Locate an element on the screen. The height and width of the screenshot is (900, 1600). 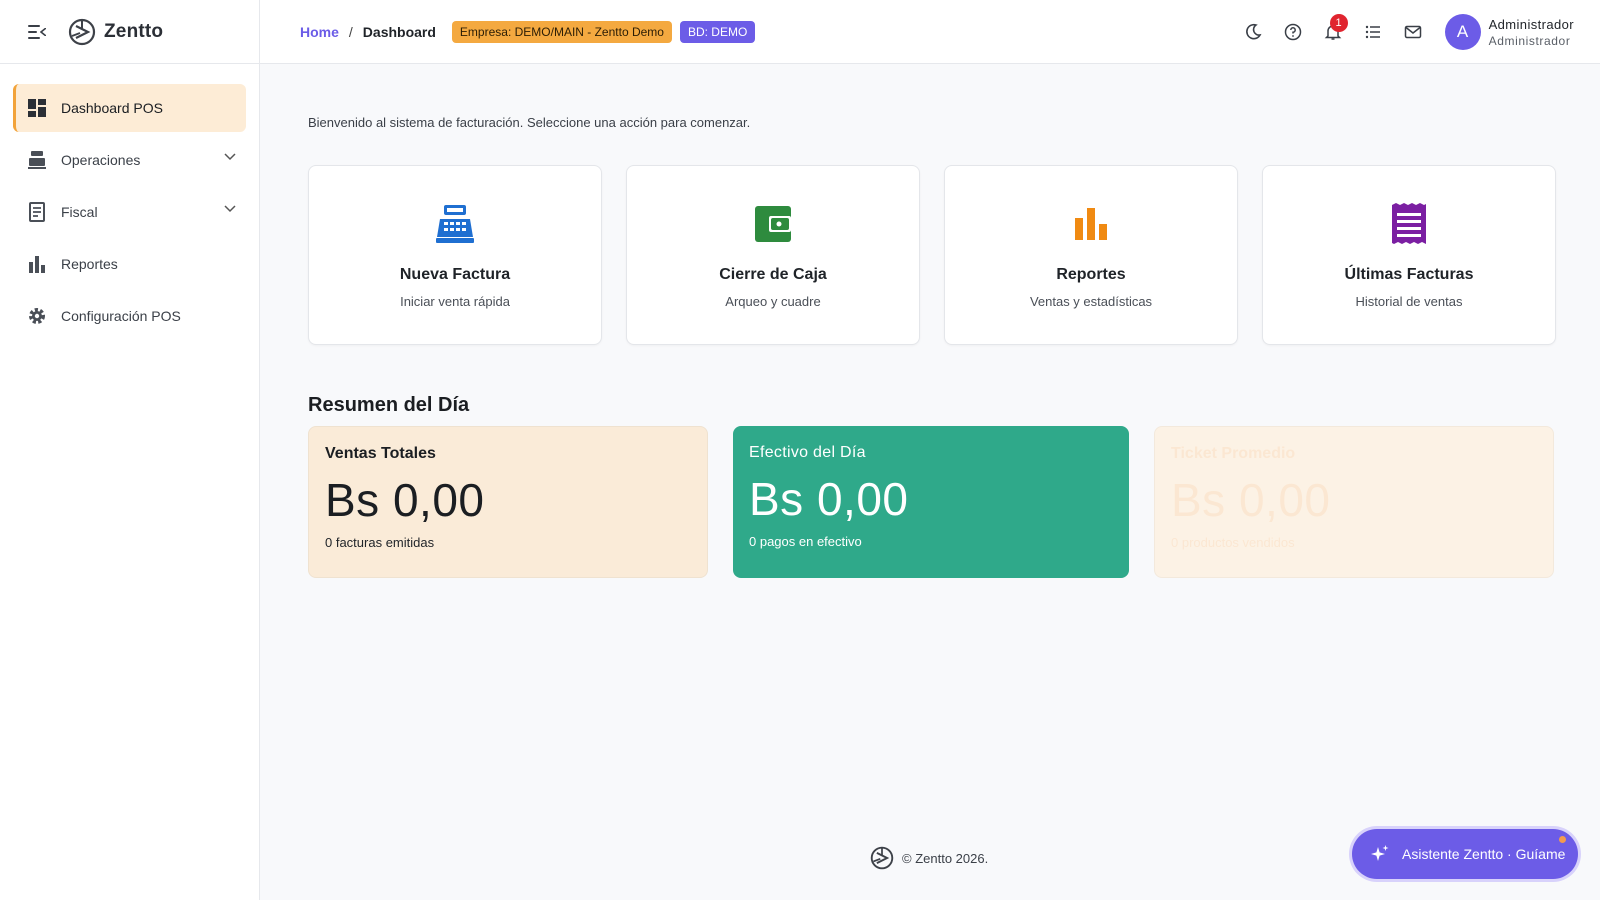
card-title: Últimas Facturas is located at coordinates (1409, 274).